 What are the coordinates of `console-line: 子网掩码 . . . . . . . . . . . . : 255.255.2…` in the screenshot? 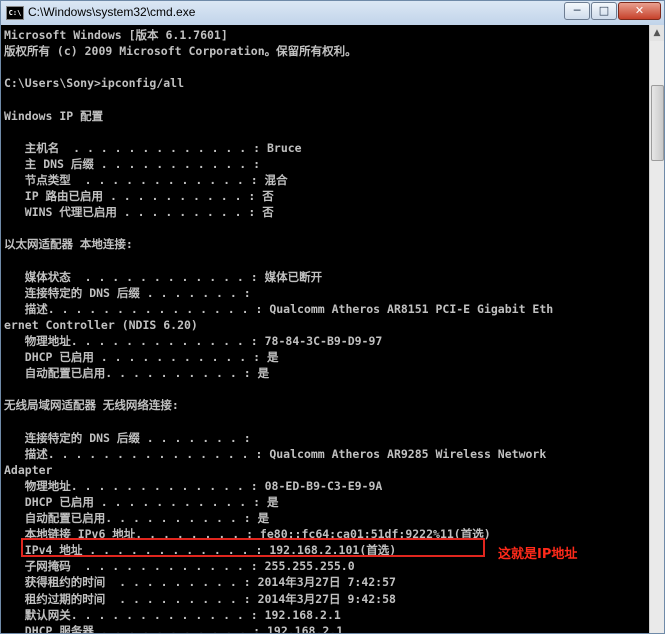 It's located at (179, 566).